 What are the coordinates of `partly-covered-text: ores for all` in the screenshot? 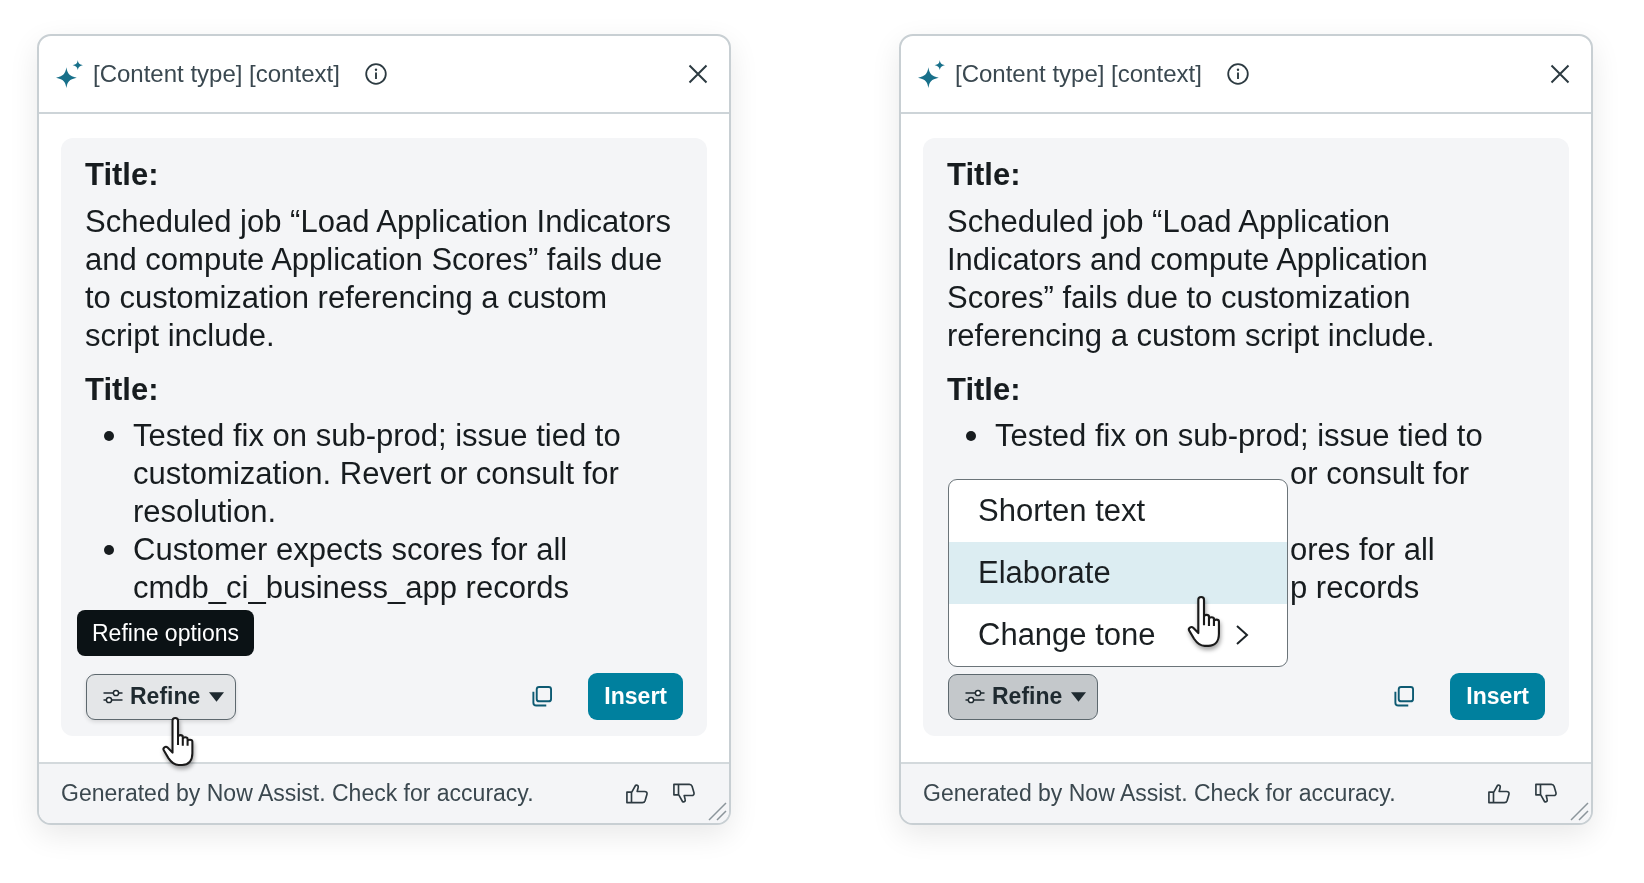 It's located at (1363, 550).